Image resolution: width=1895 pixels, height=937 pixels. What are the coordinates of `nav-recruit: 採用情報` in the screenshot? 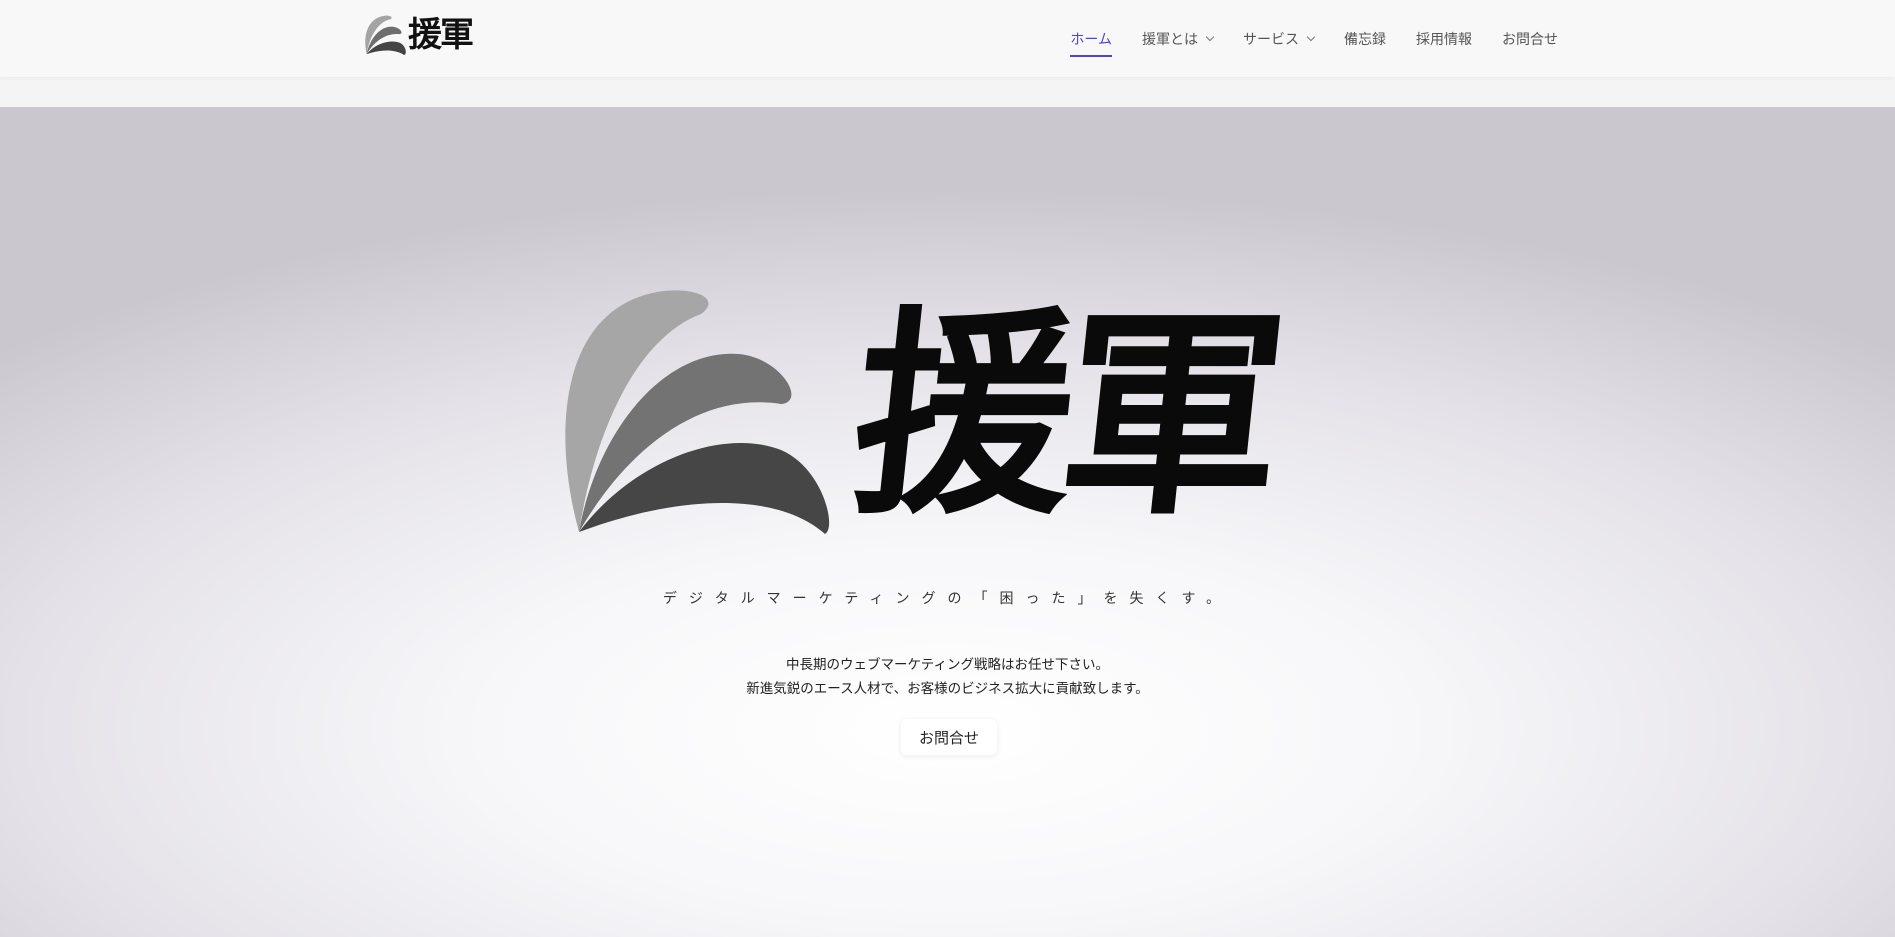 It's located at (1444, 38).